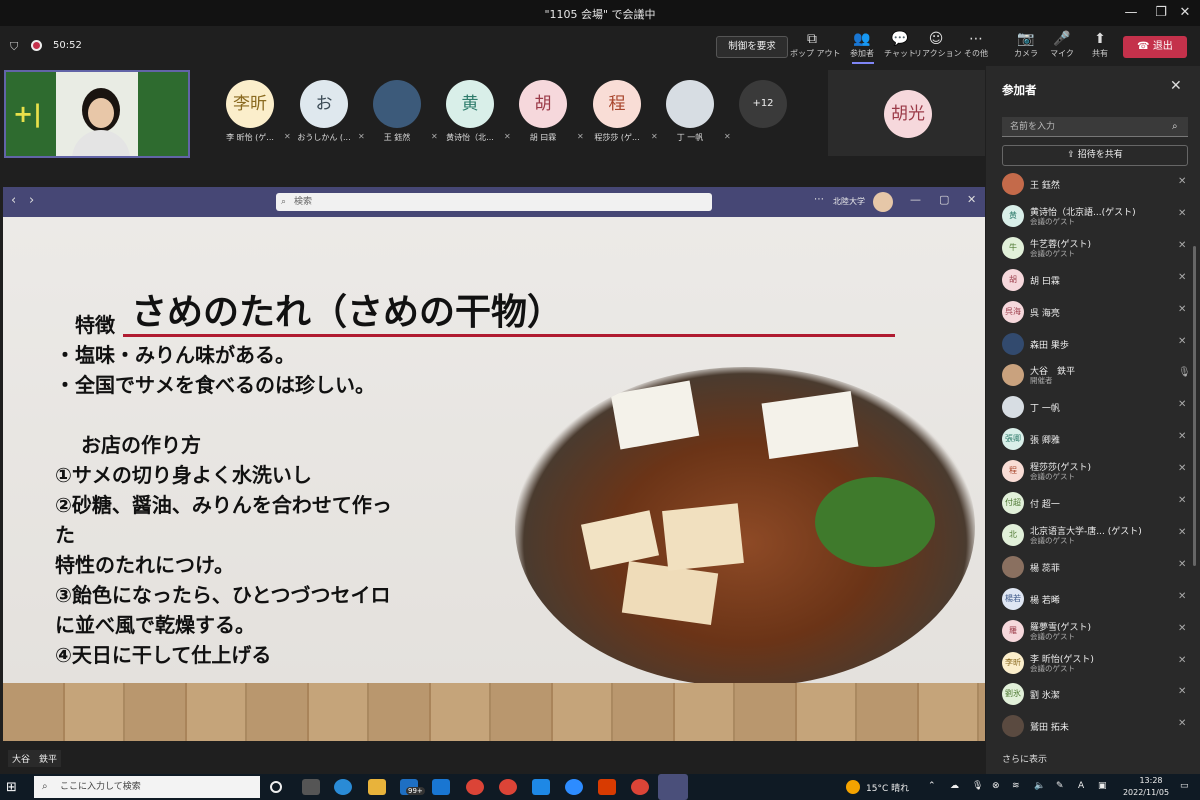  I want to click on slide-text-line: た, so click(65, 535).